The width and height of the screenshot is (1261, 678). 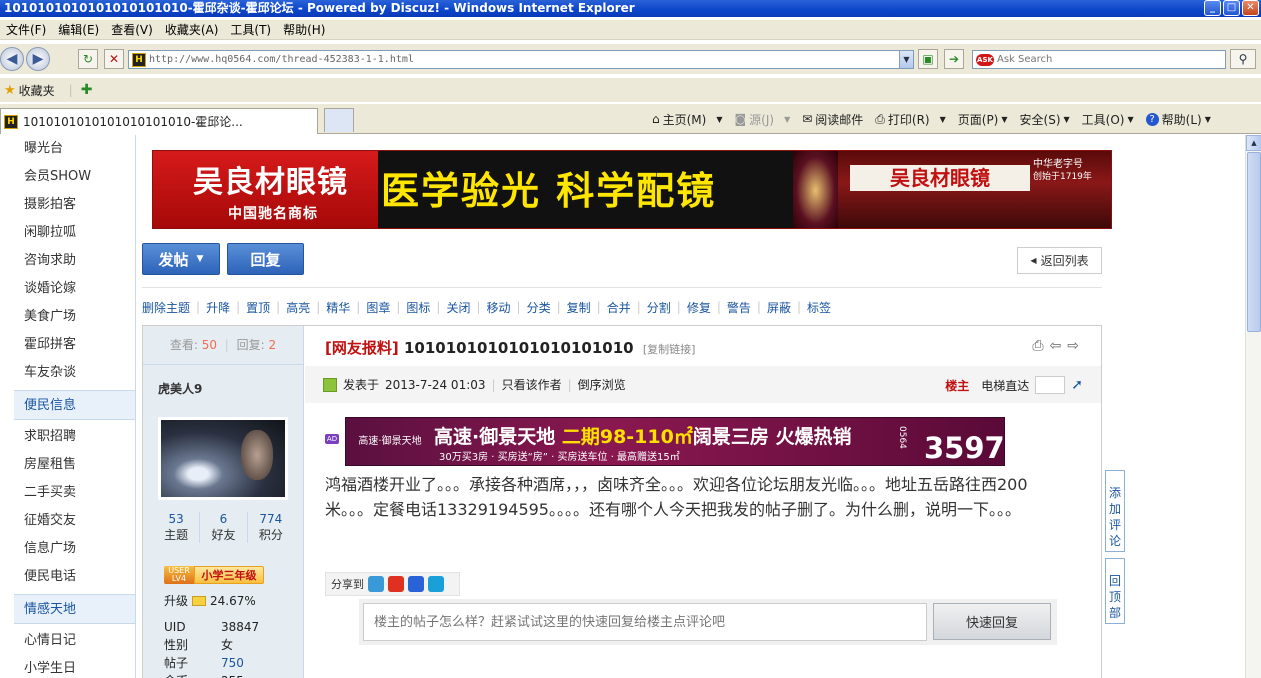 What do you see at coordinates (396, 584) in the screenshot?
I see `weibo-share-icon` at bounding box center [396, 584].